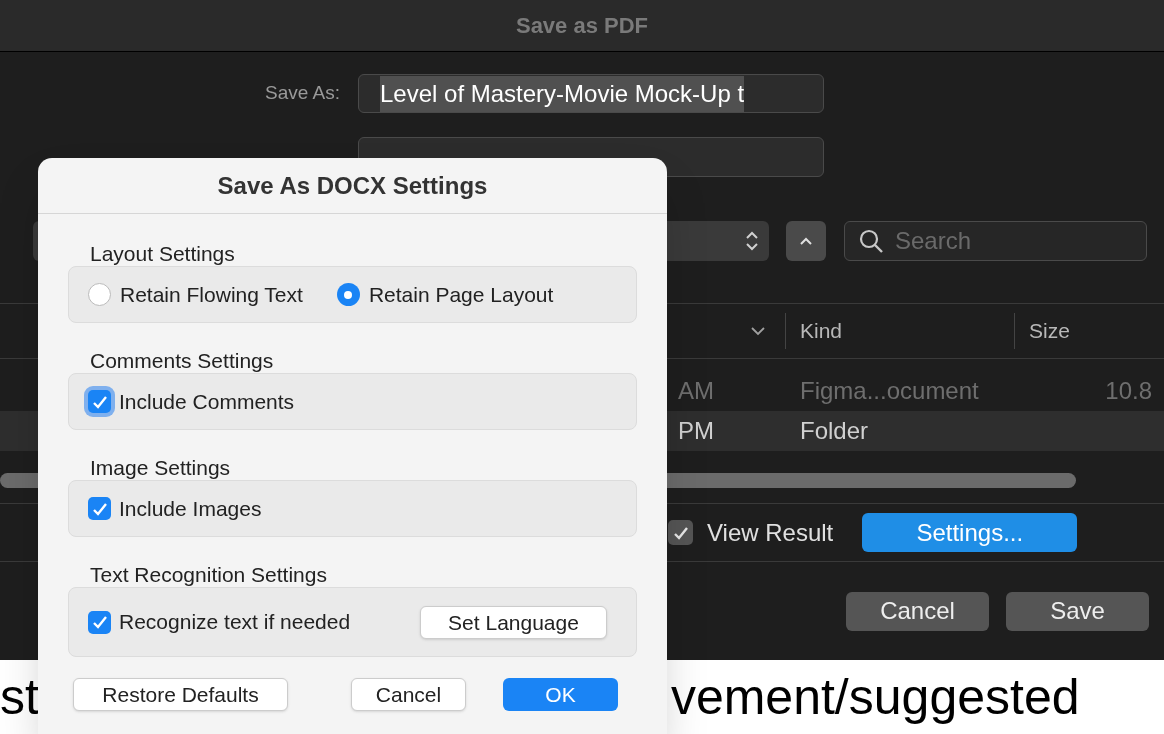  What do you see at coordinates (917, 611) in the screenshot?
I see `cancel-button: Cancel` at bounding box center [917, 611].